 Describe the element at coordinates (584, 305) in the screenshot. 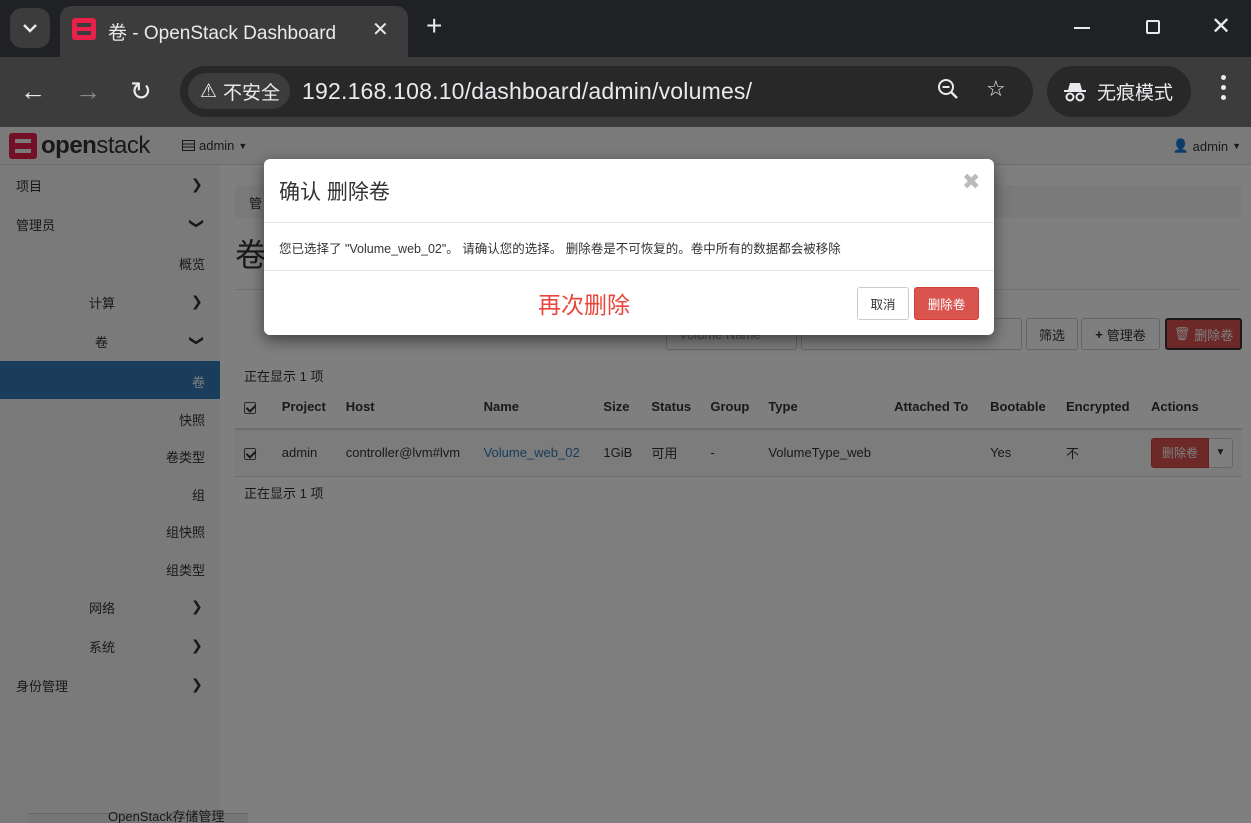

I see `red-annotation-text: 再次删除` at that location.